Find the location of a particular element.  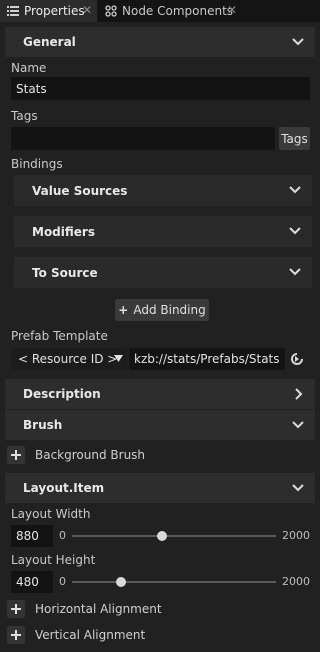

name-label: Name is located at coordinates (29, 68).